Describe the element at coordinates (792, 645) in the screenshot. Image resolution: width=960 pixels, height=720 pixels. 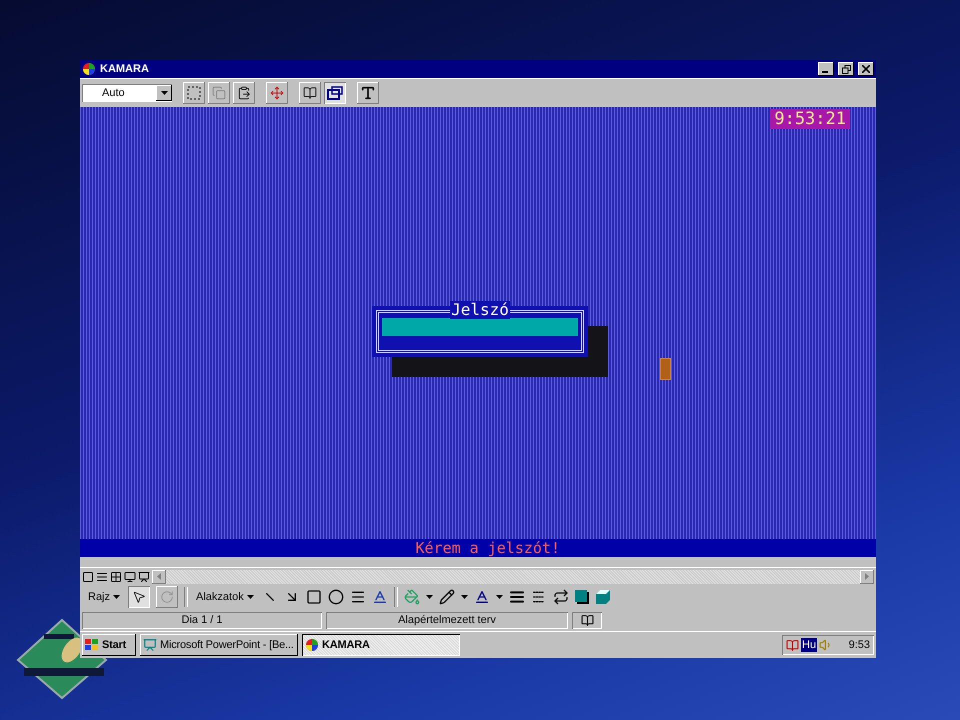
I see `book-icon` at that location.